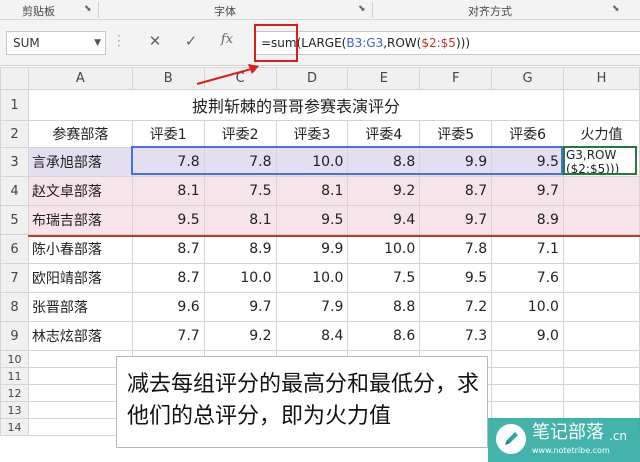  I want to click on score-cell: 7.3, so click(456, 336).